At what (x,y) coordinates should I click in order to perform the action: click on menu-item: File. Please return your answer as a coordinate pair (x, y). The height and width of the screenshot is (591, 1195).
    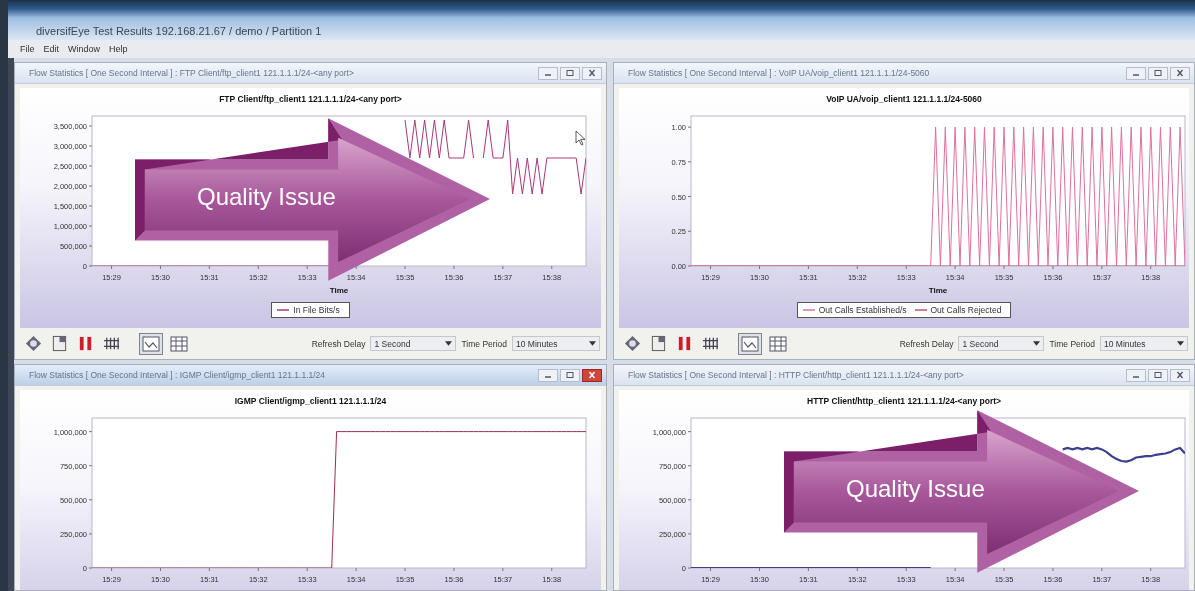
    Looking at the image, I should click on (27, 49).